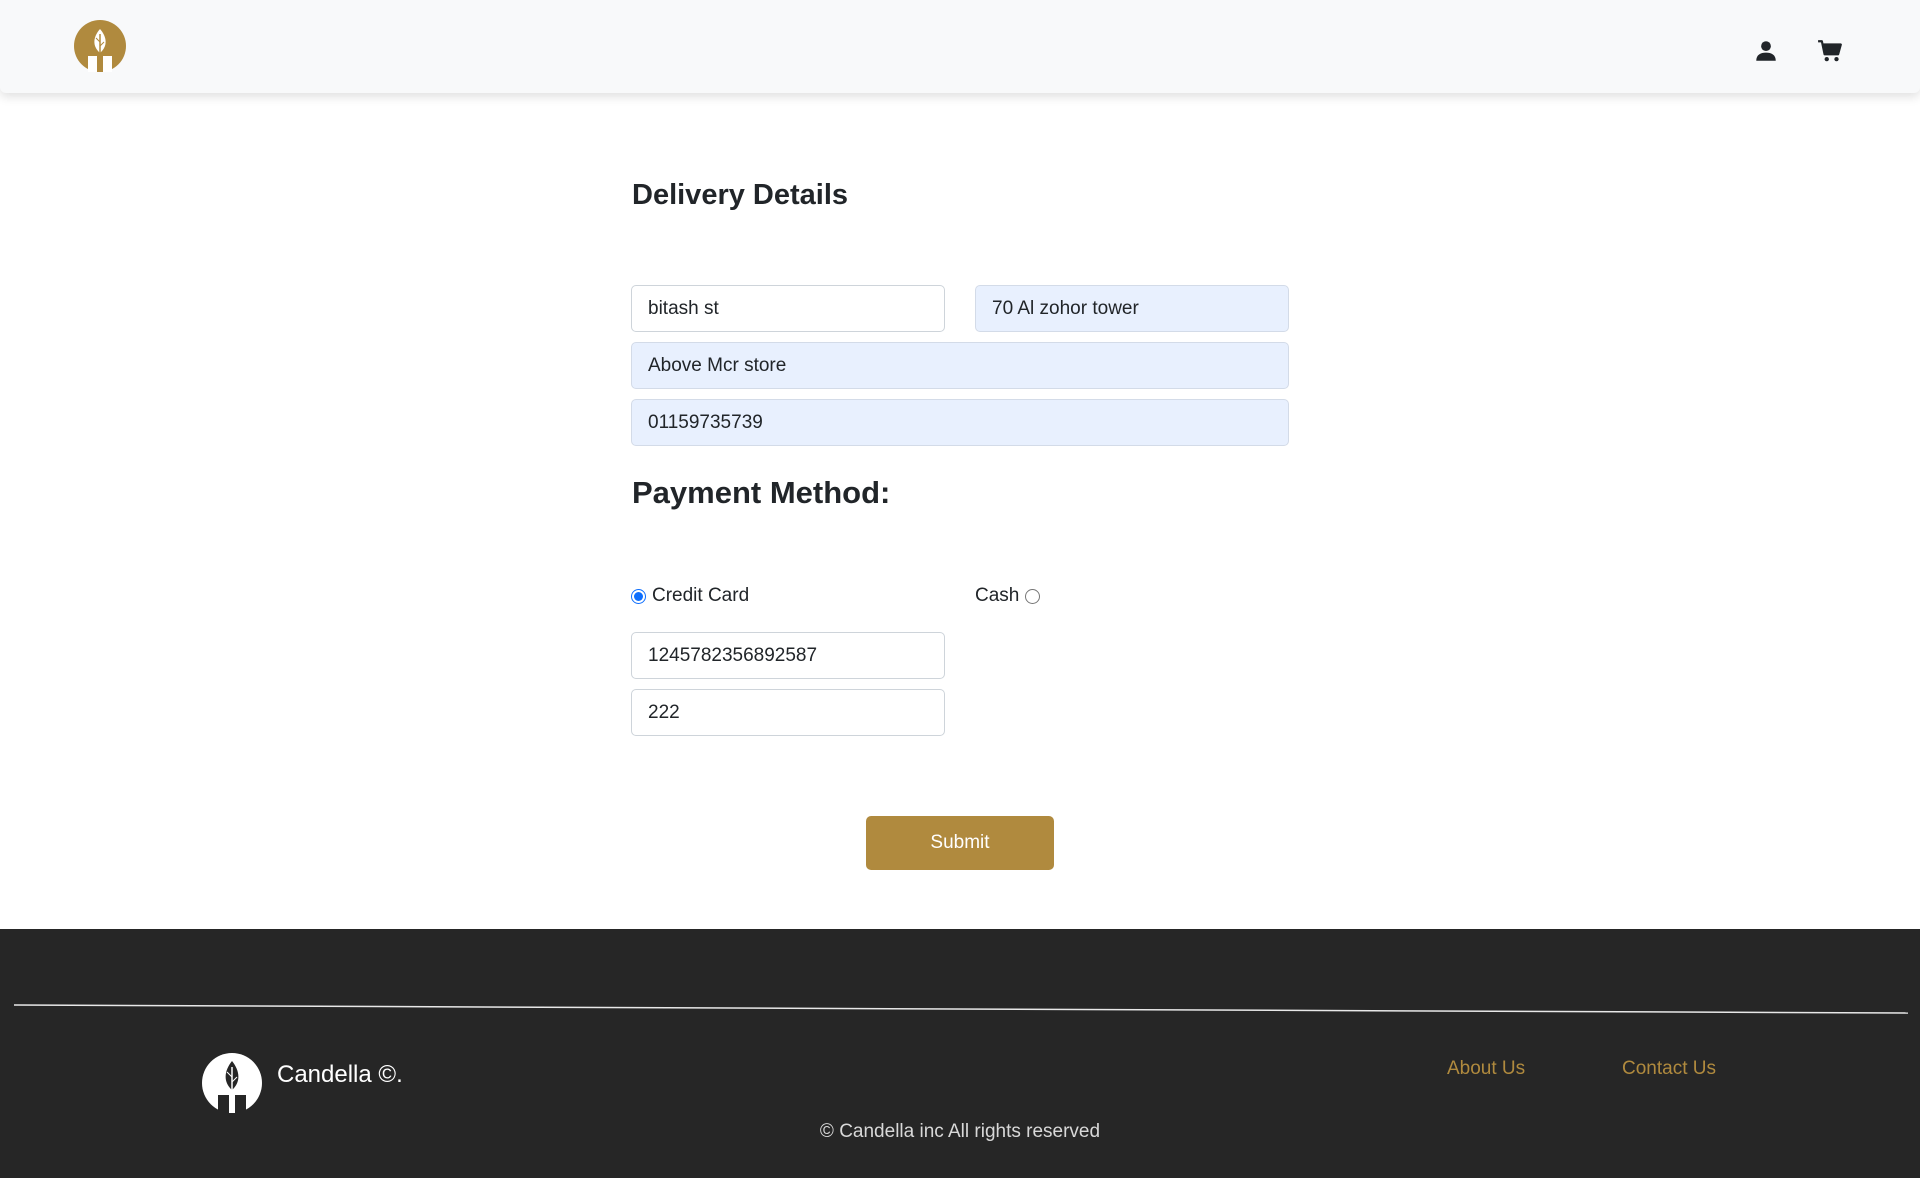 This screenshot has width=1920, height=1178. What do you see at coordinates (638, 596) in the screenshot?
I see `credit-card-radio` at bounding box center [638, 596].